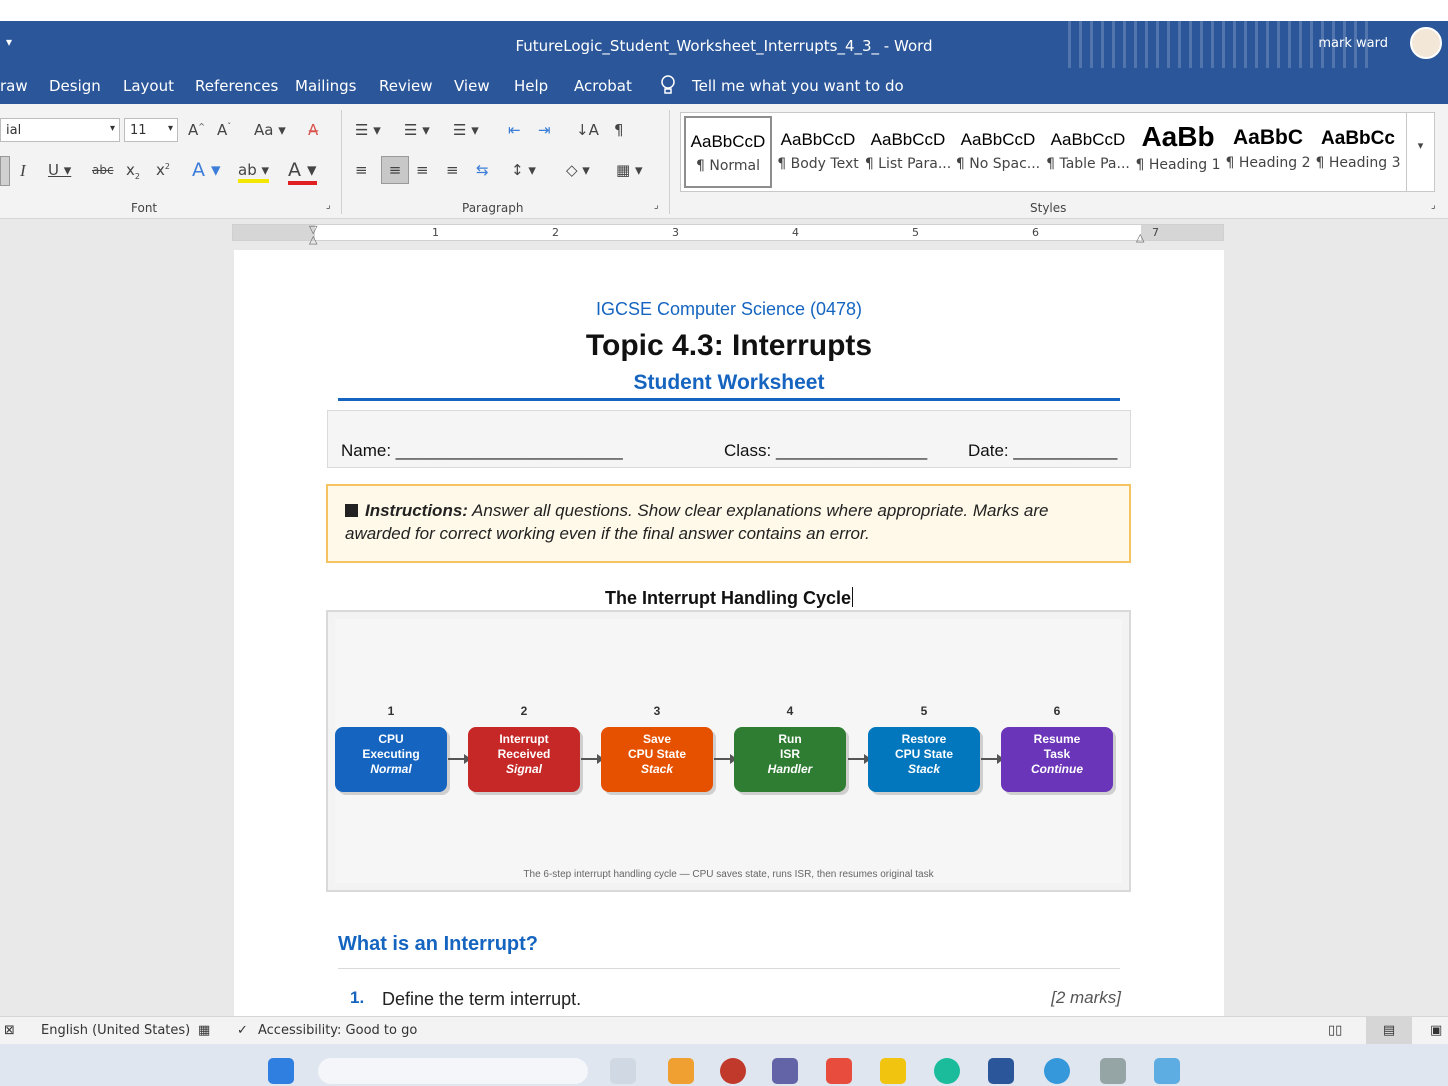 The image size is (1448, 1086). Describe the element at coordinates (391, 759) in the screenshot. I see `step-box: CPU Executing Normal` at that location.